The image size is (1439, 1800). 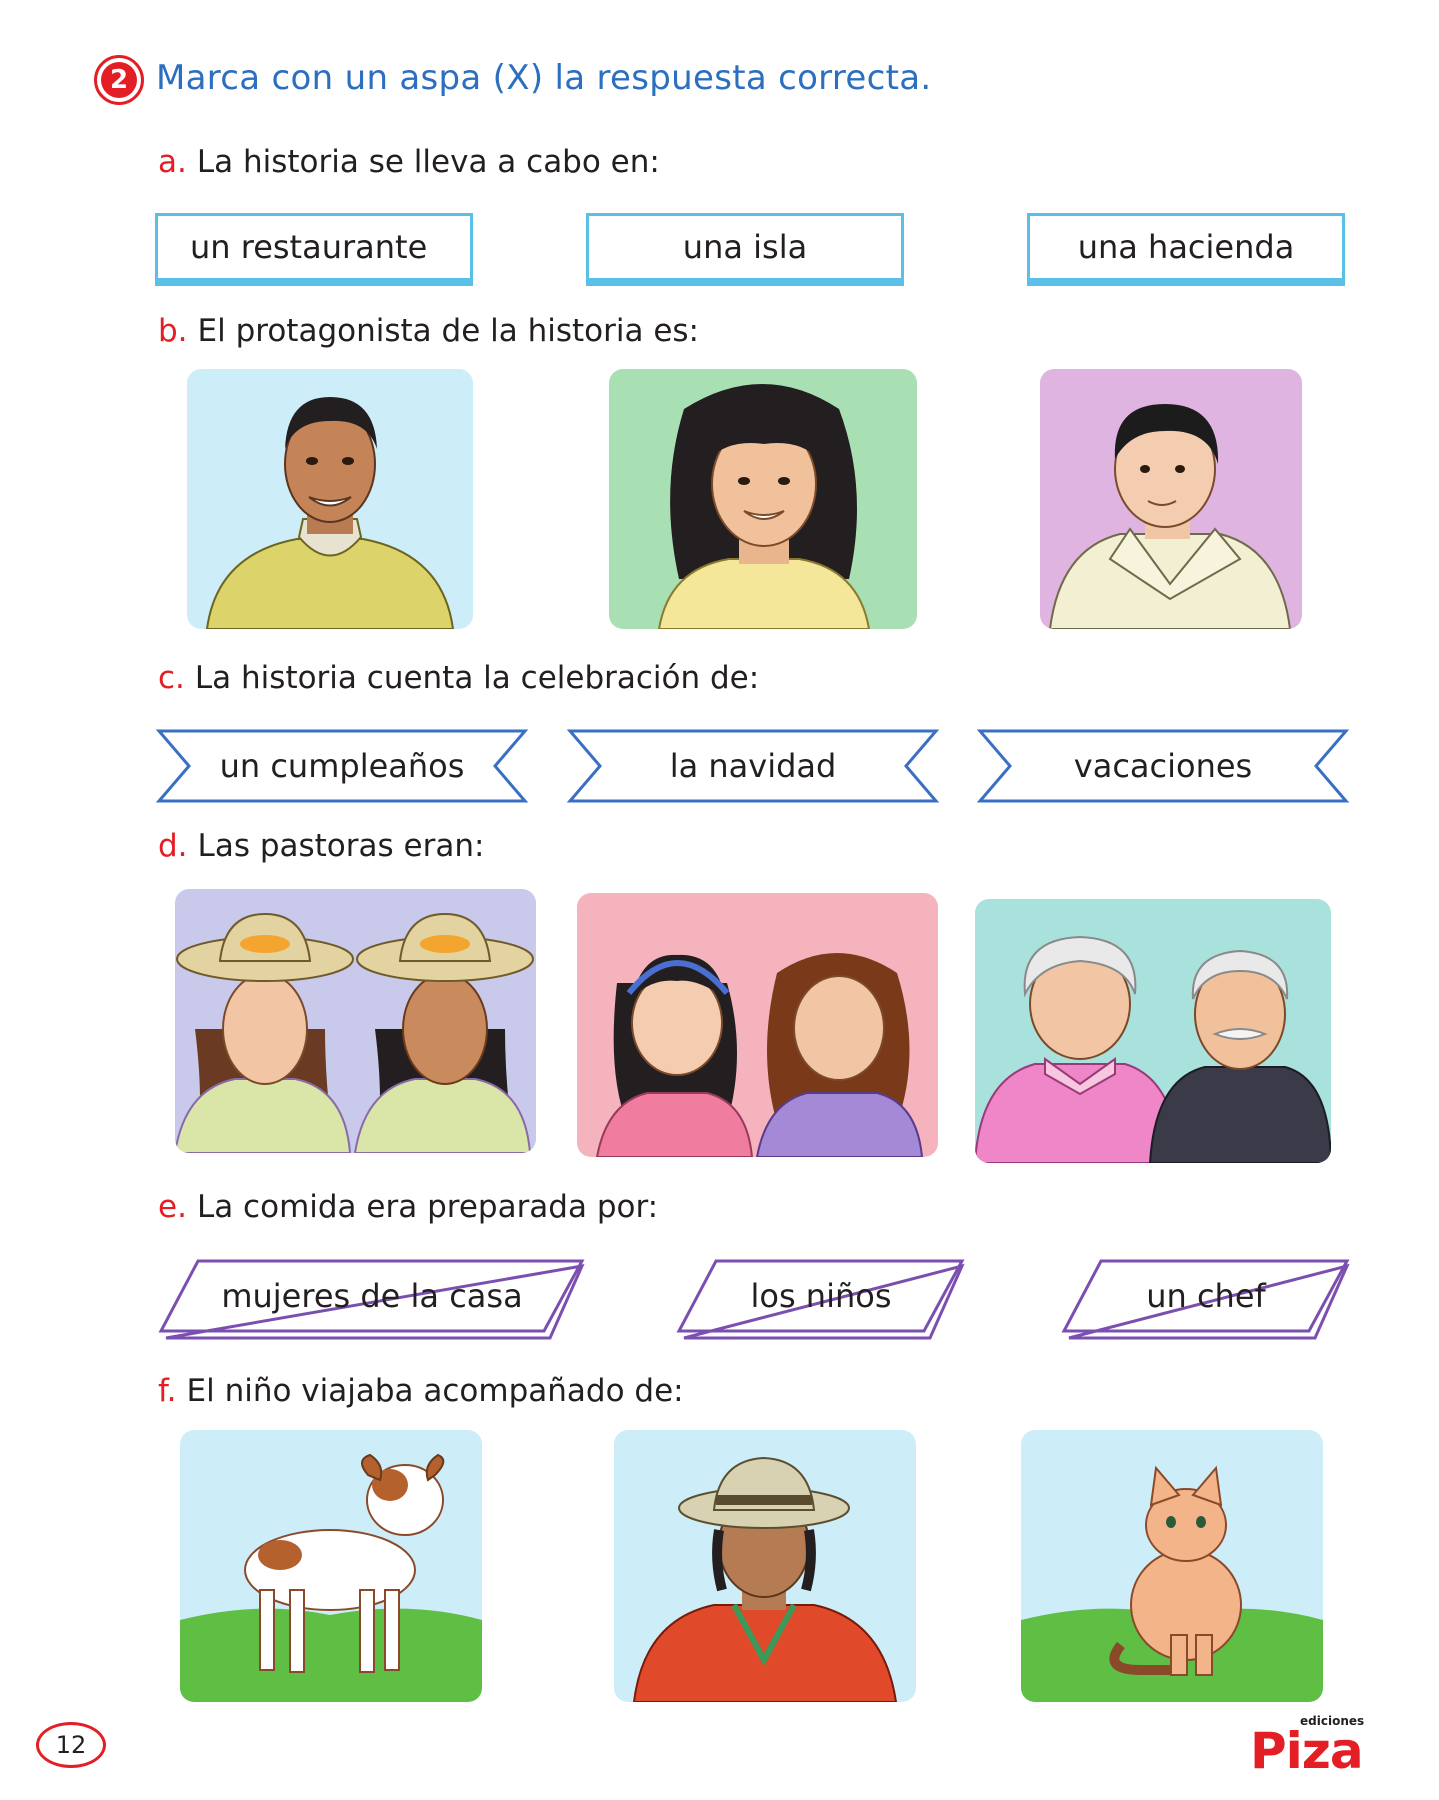 I want to click on option-label: vacaciones, so click(x=1163, y=766).